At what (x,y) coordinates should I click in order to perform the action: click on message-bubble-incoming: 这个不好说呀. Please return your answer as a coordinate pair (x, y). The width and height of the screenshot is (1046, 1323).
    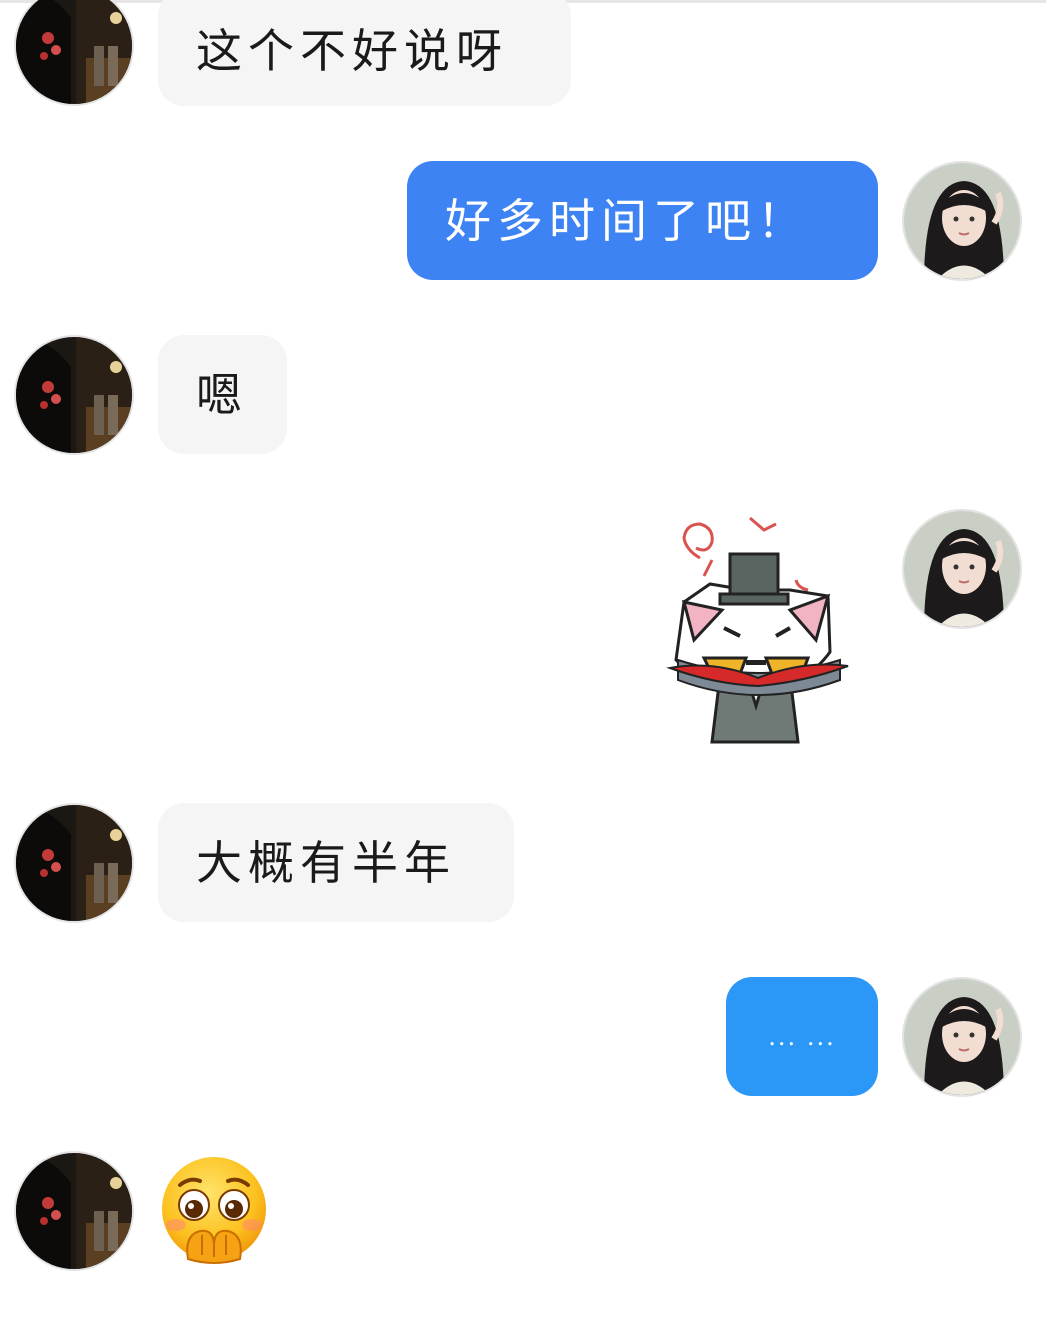
    Looking at the image, I should click on (364, 53).